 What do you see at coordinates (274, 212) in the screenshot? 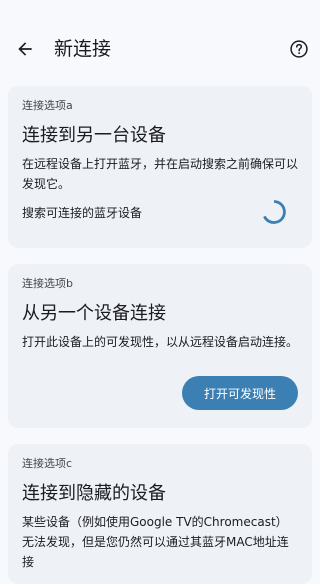
I see `loading-spinner-icon` at bounding box center [274, 212].